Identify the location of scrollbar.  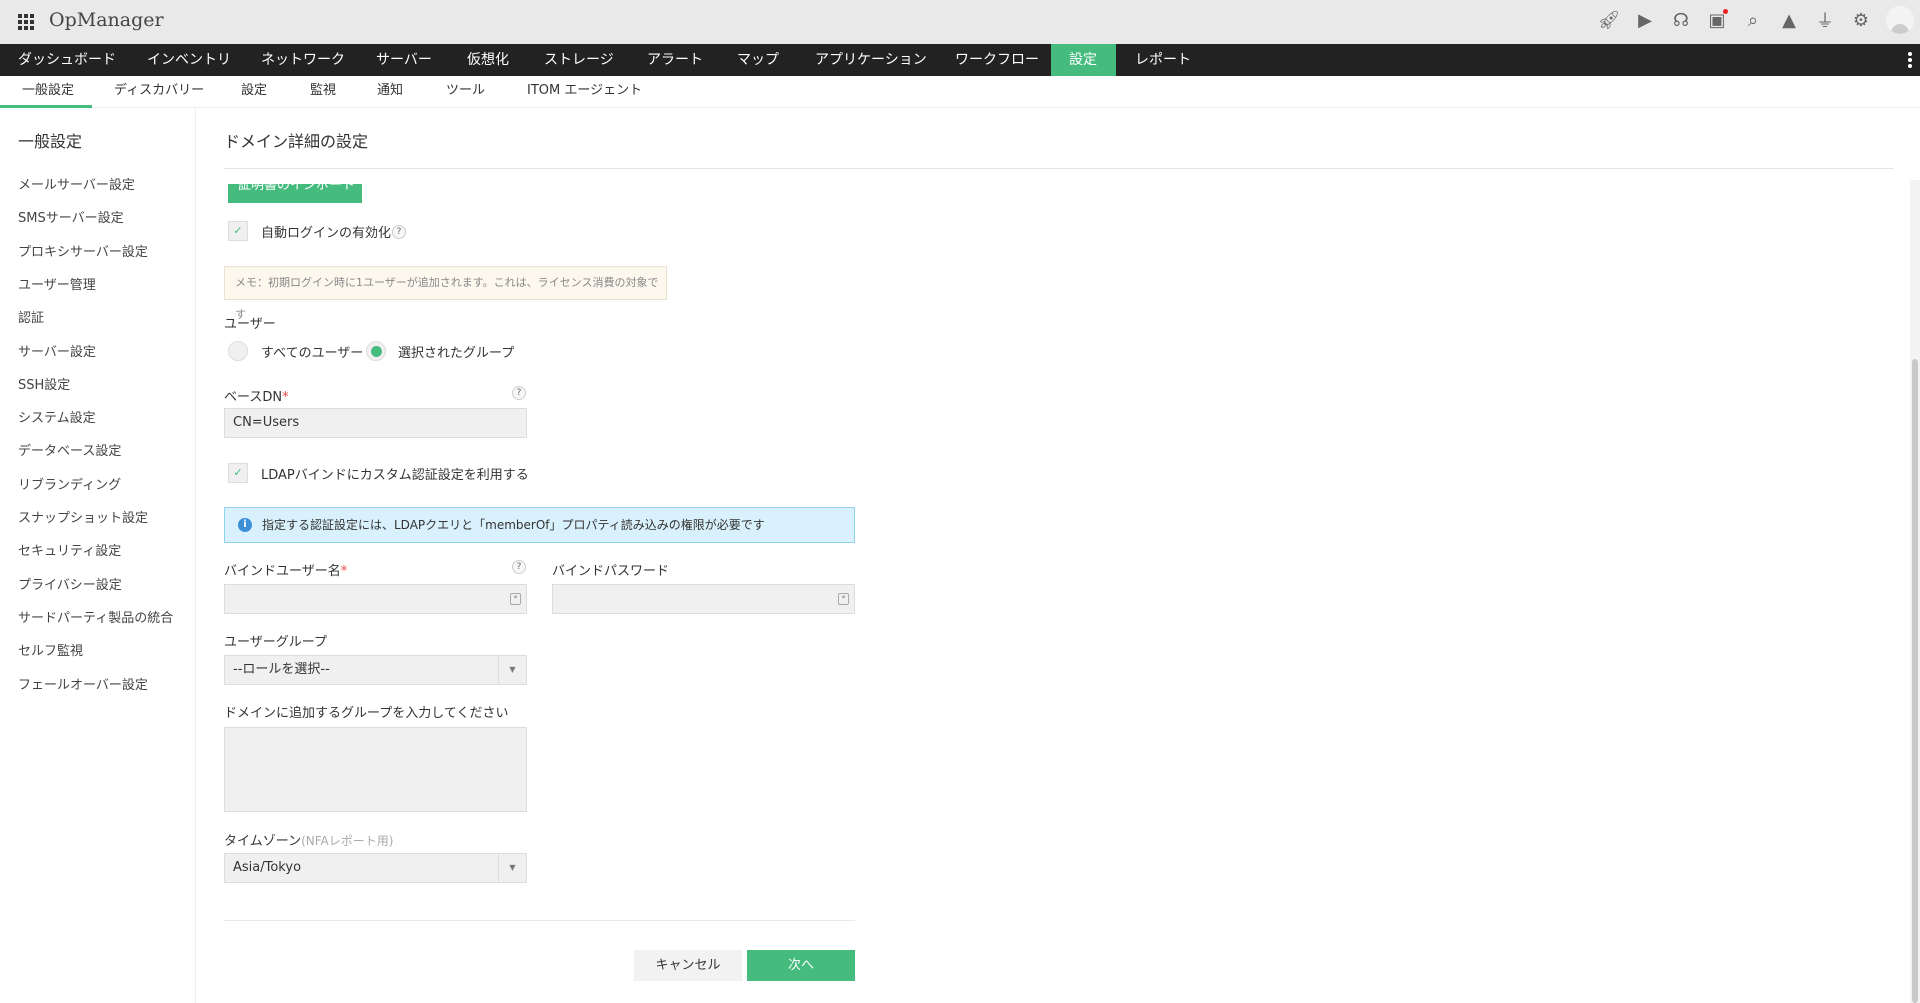
(1915, 591).